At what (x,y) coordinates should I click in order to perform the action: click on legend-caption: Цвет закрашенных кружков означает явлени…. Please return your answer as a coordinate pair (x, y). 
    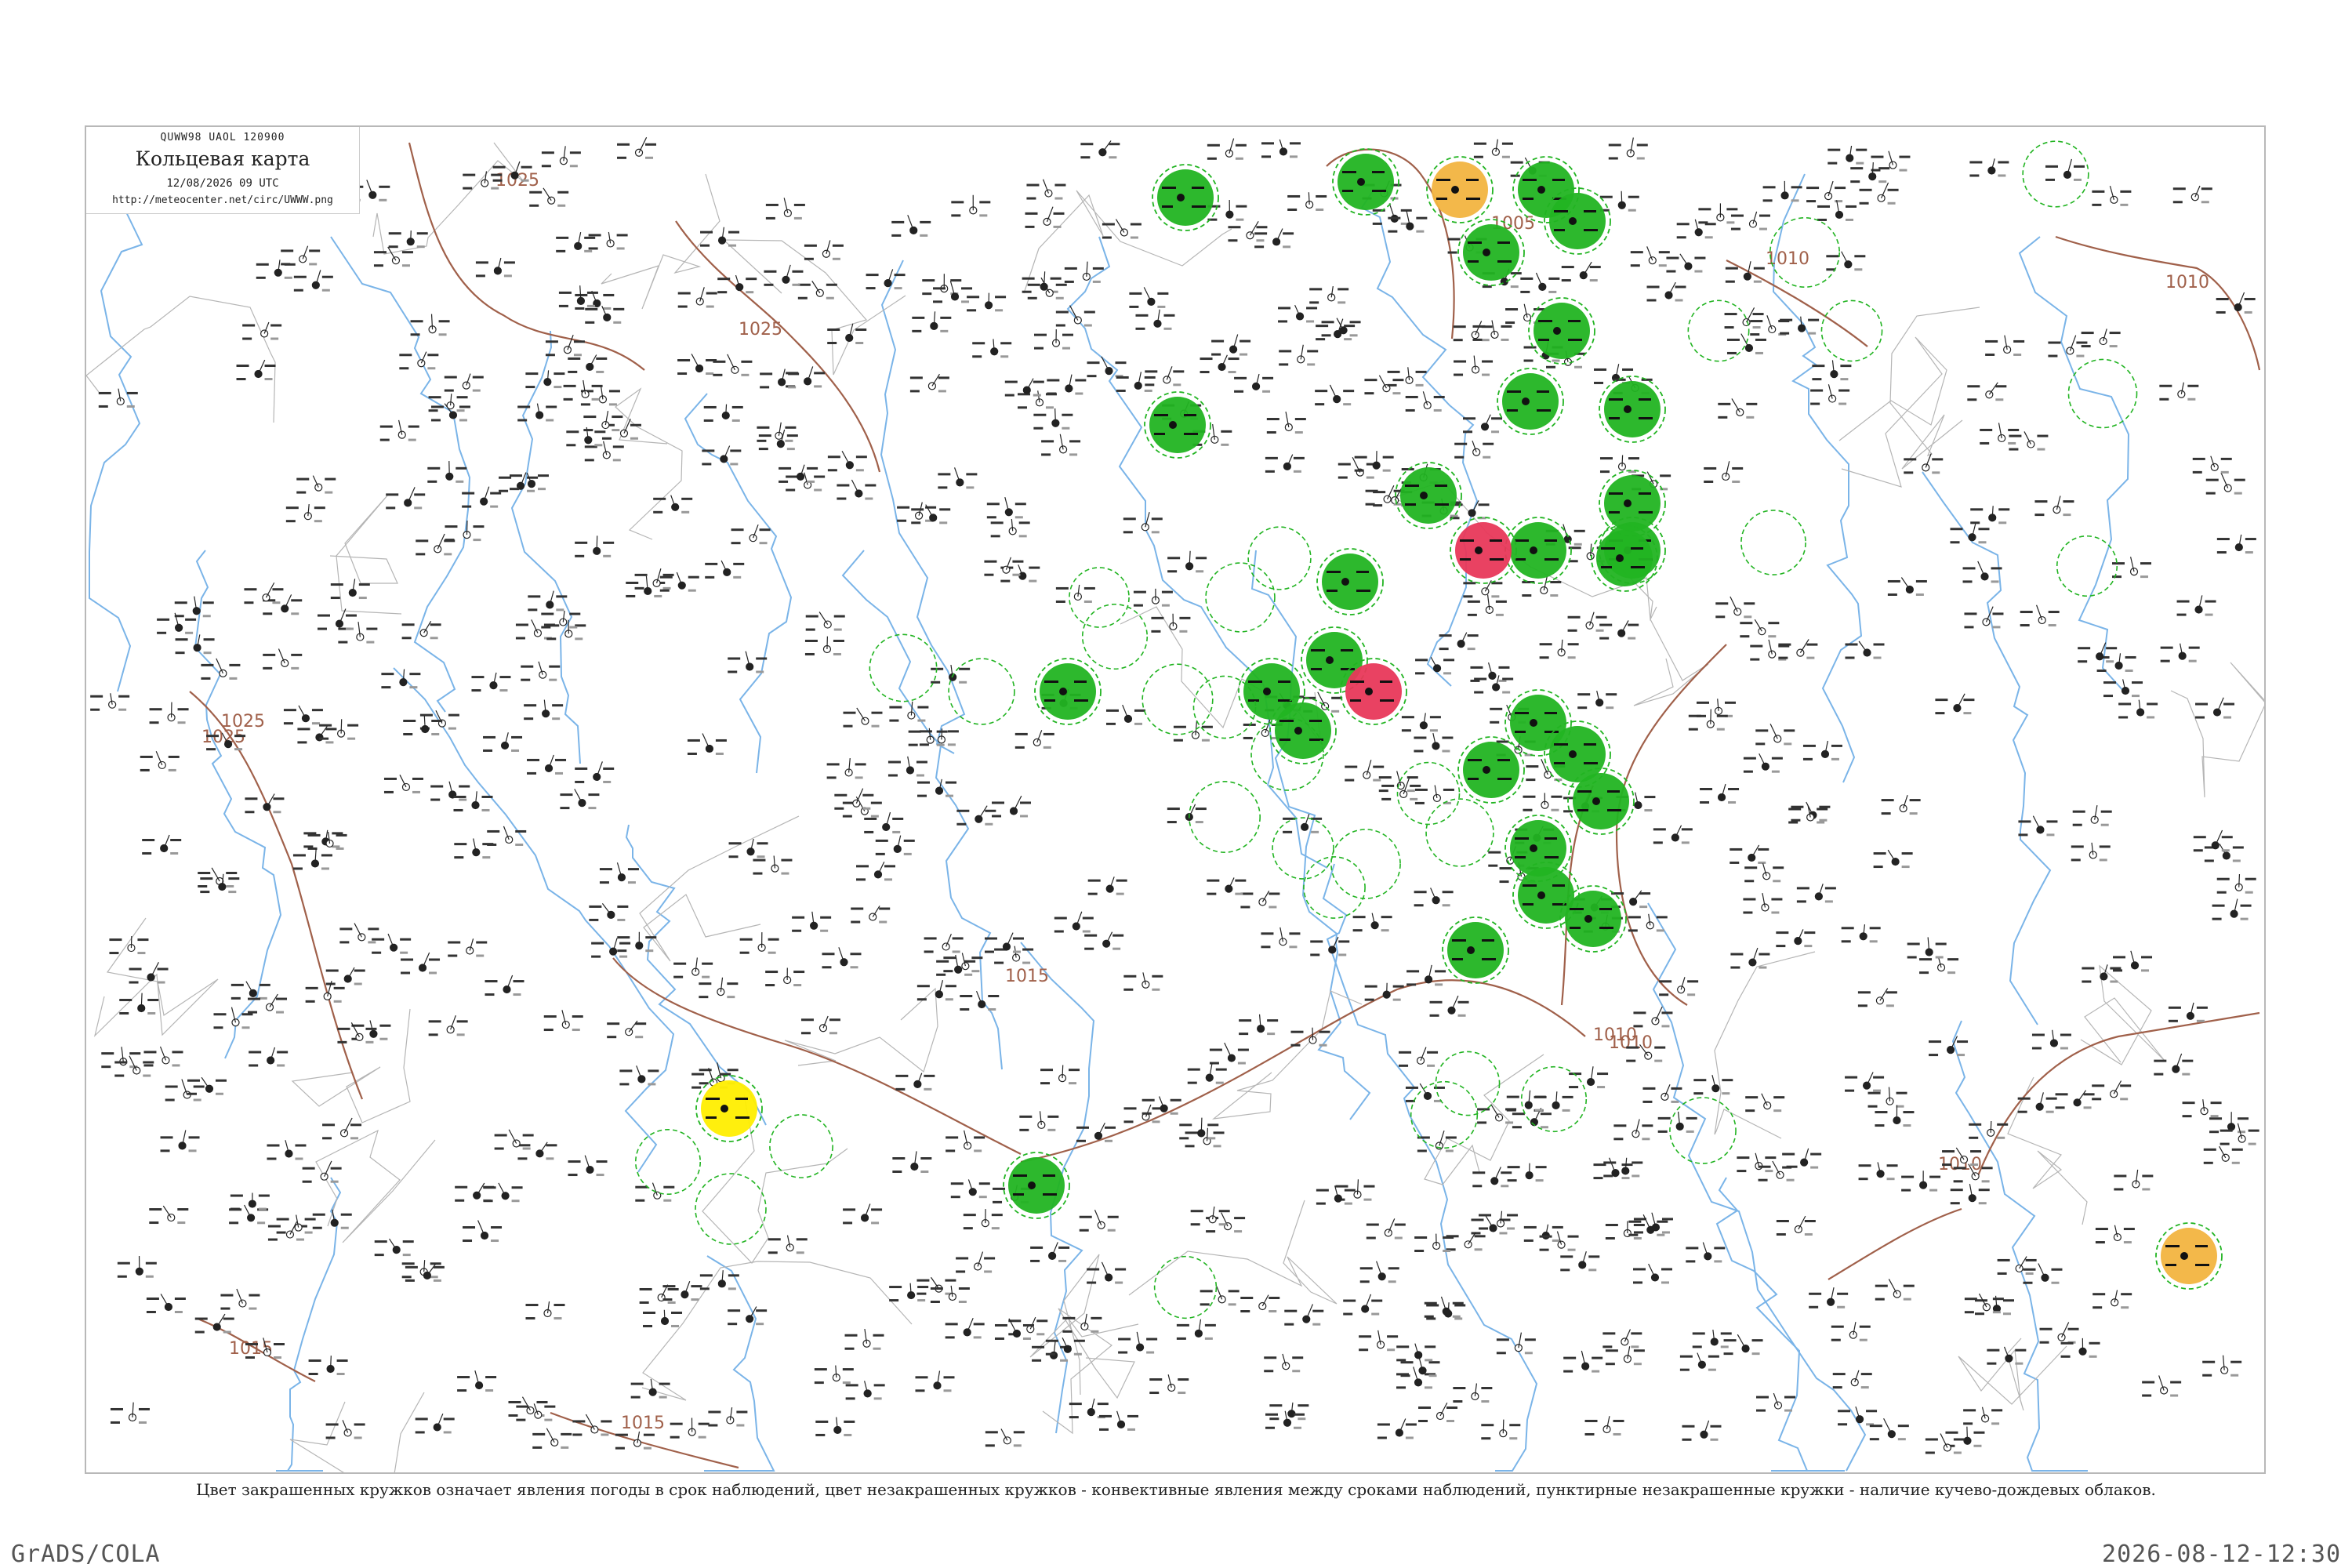
    Looking at the image, I should click on (1176, 1489).